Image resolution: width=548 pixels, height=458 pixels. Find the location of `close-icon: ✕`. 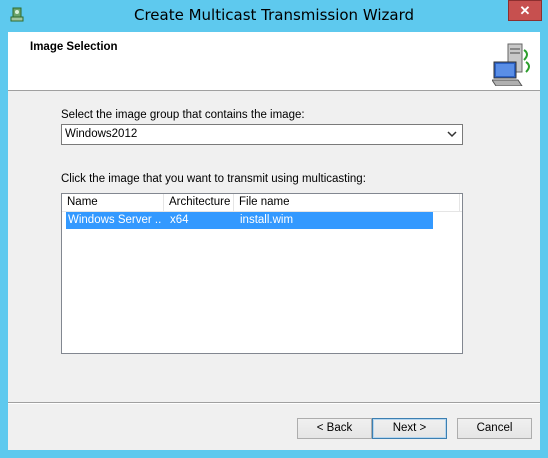

close-icon: ✕ is located at coordinates (525, 10).